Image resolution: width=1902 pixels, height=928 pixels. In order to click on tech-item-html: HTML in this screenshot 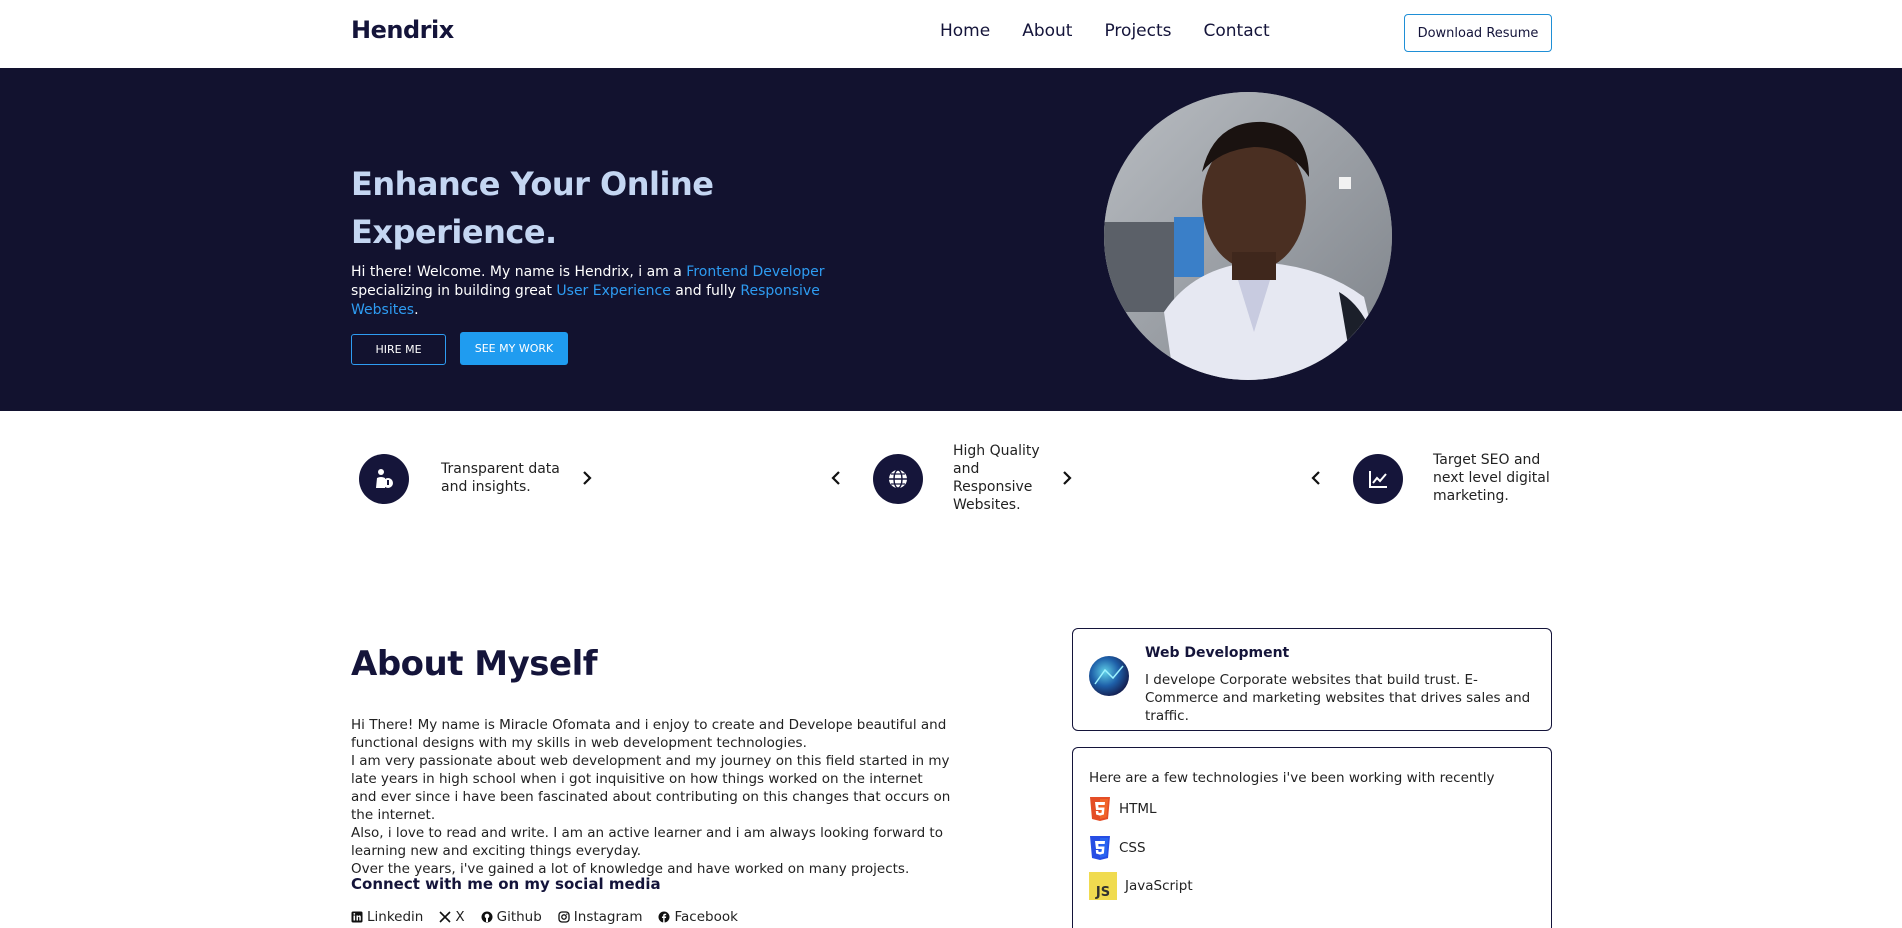, I will do `click(1123, 809)`.